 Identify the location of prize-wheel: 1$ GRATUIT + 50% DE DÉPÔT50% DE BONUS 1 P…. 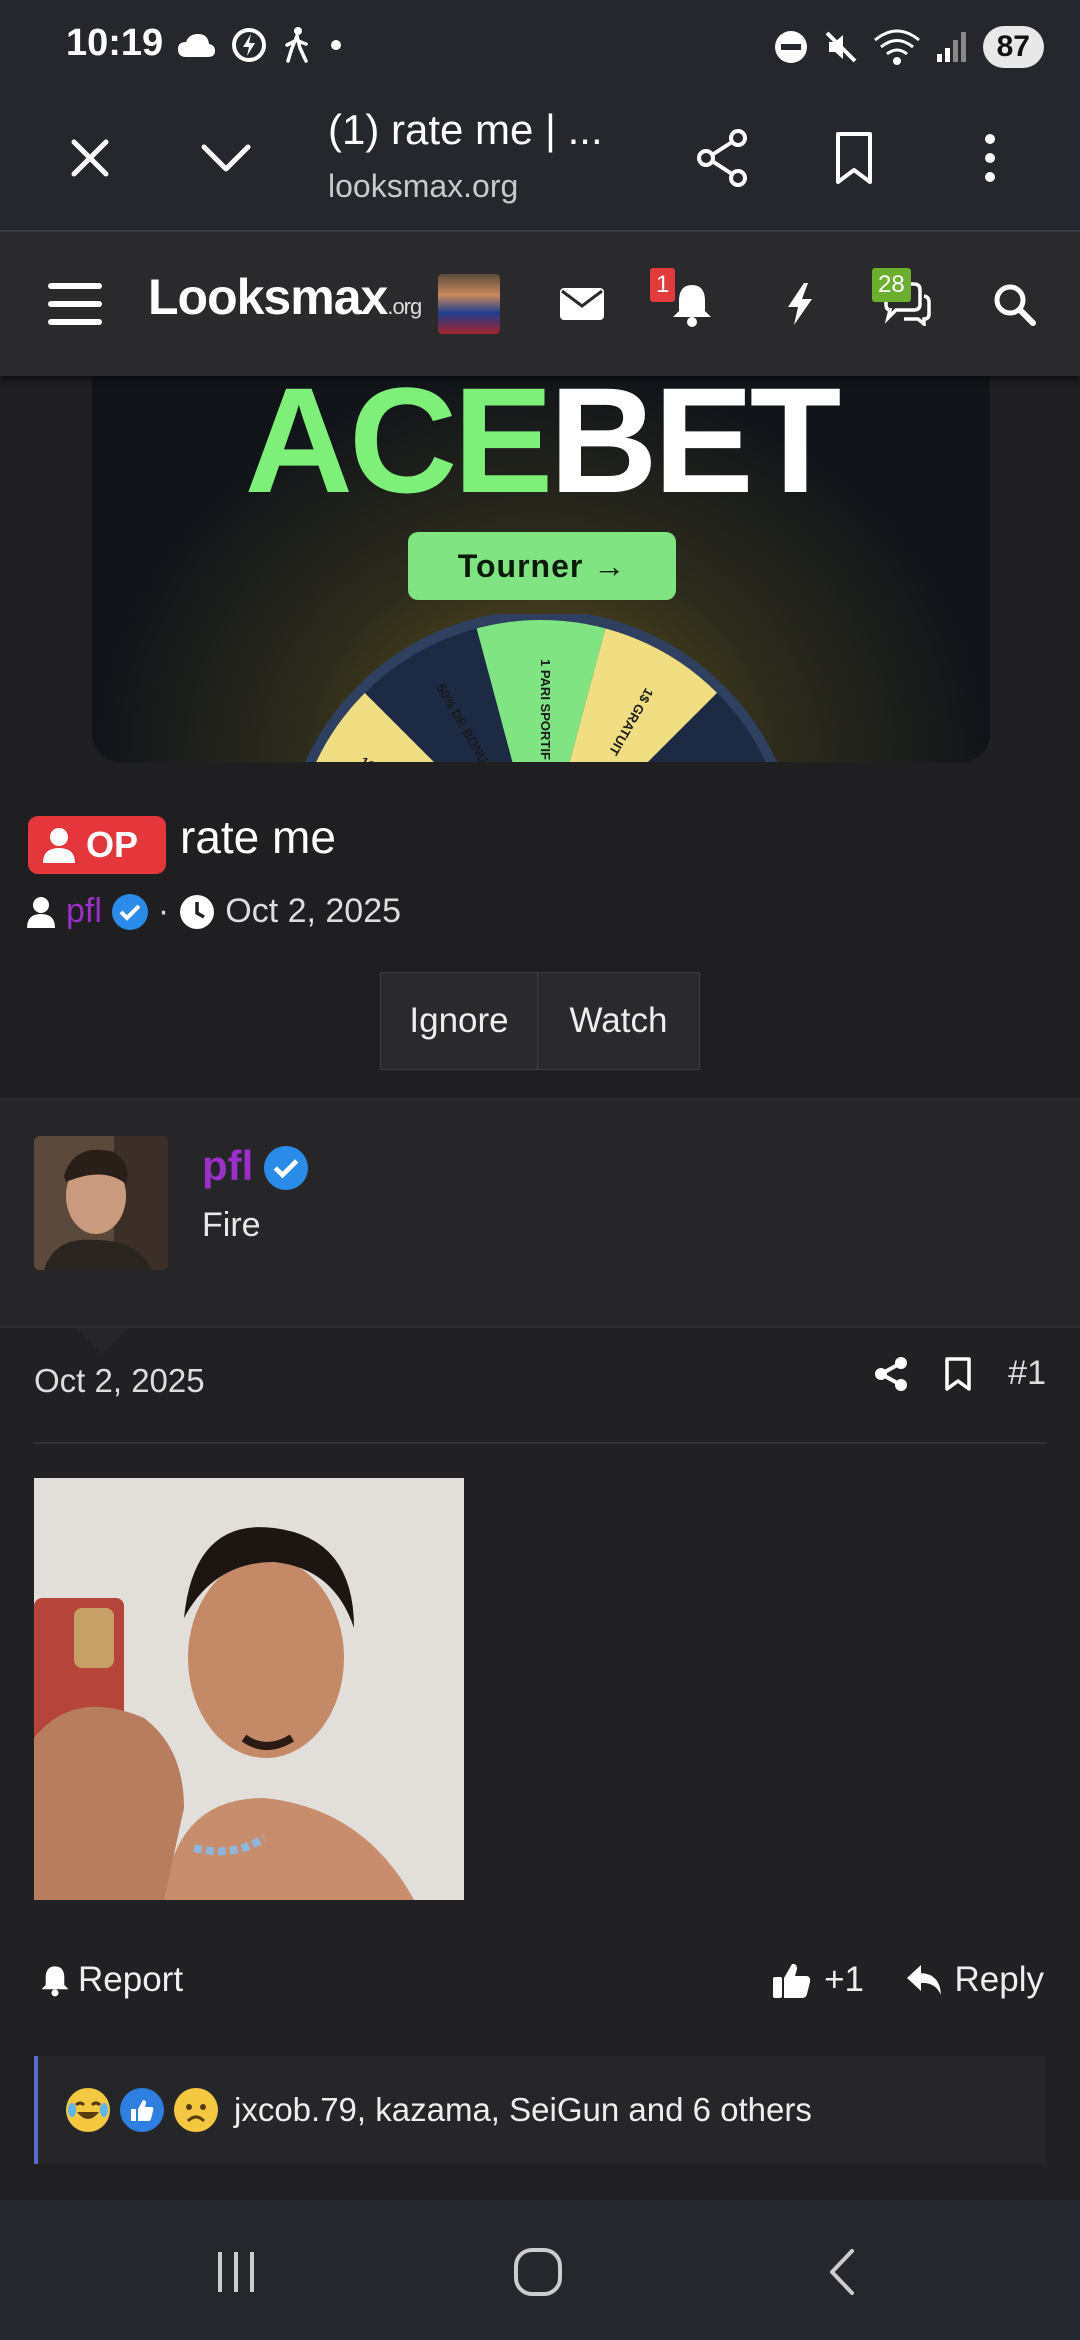
(541, 688).